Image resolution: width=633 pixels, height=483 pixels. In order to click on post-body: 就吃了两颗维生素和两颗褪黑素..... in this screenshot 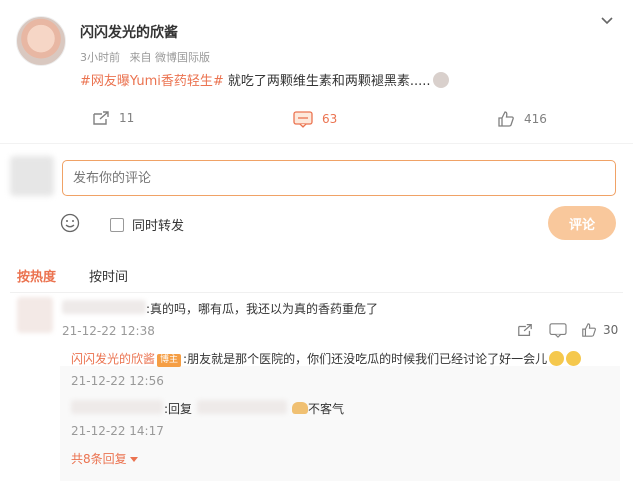, I will do `click(327, 81)`.